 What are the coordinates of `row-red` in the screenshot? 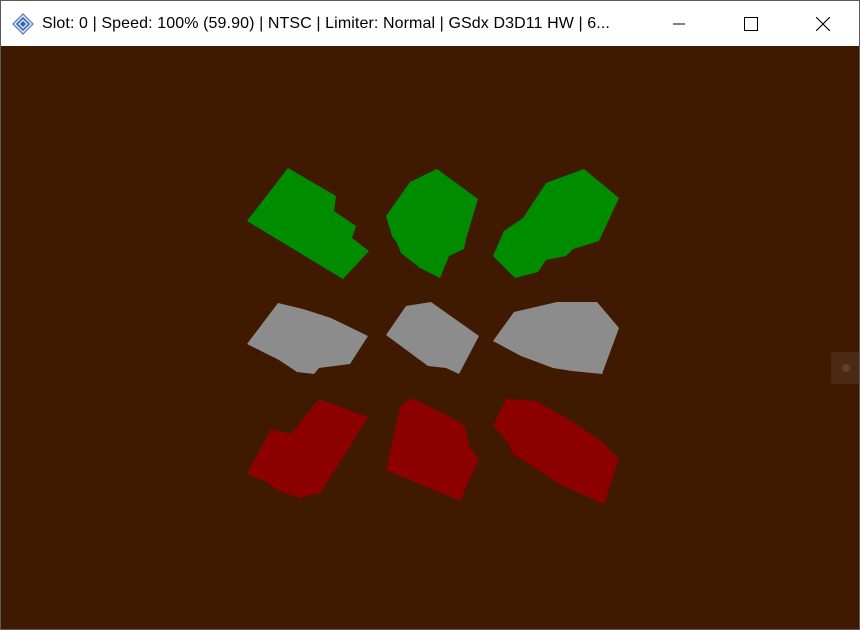 It's located at (433, 451).